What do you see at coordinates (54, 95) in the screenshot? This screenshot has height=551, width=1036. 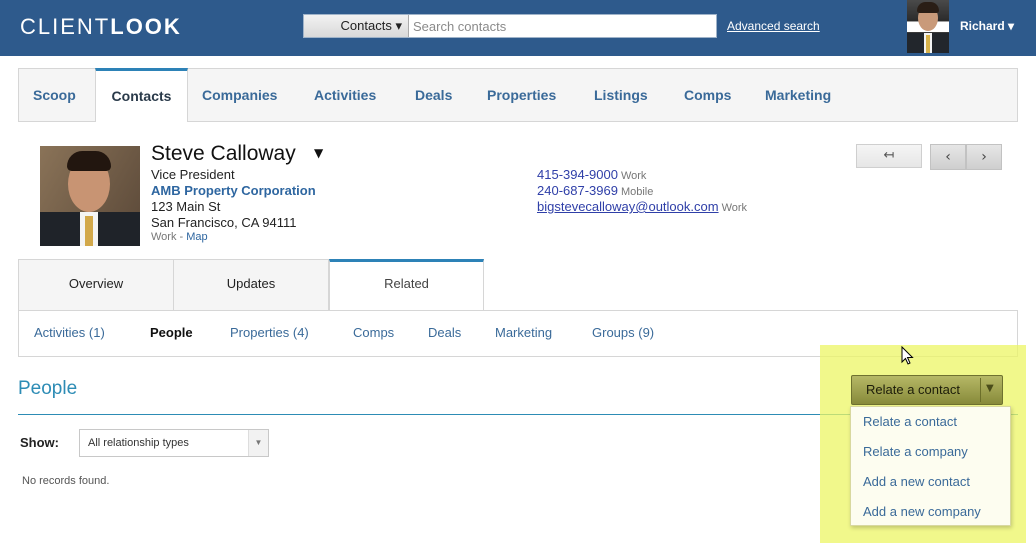 I see `nav-tab-scoop: Scoop` at bounding box center [54, 95].